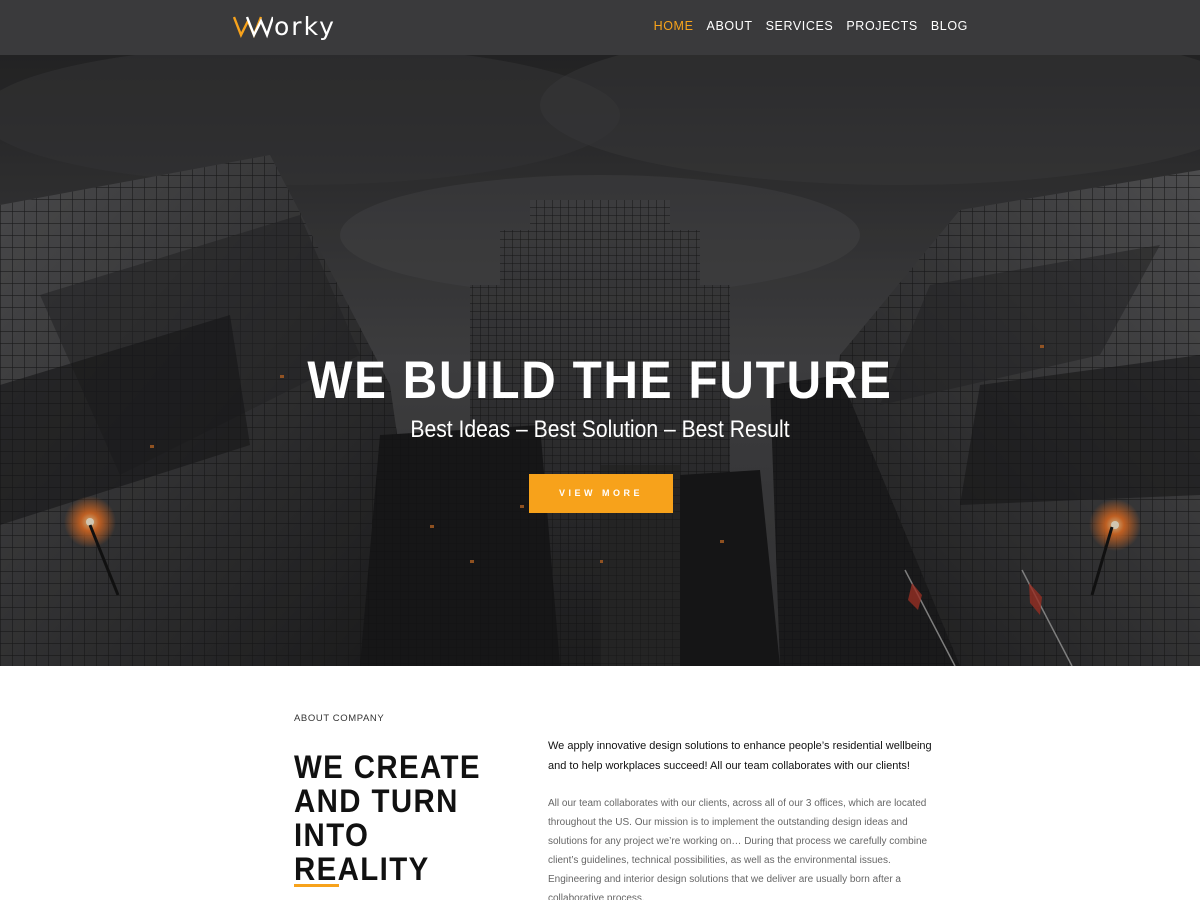 The width and height of the screenshot is (1200, 900). Describe the element at coordinates (730, 26) in the screenshot. I see `nav-item-about: ABOUT` at that location.